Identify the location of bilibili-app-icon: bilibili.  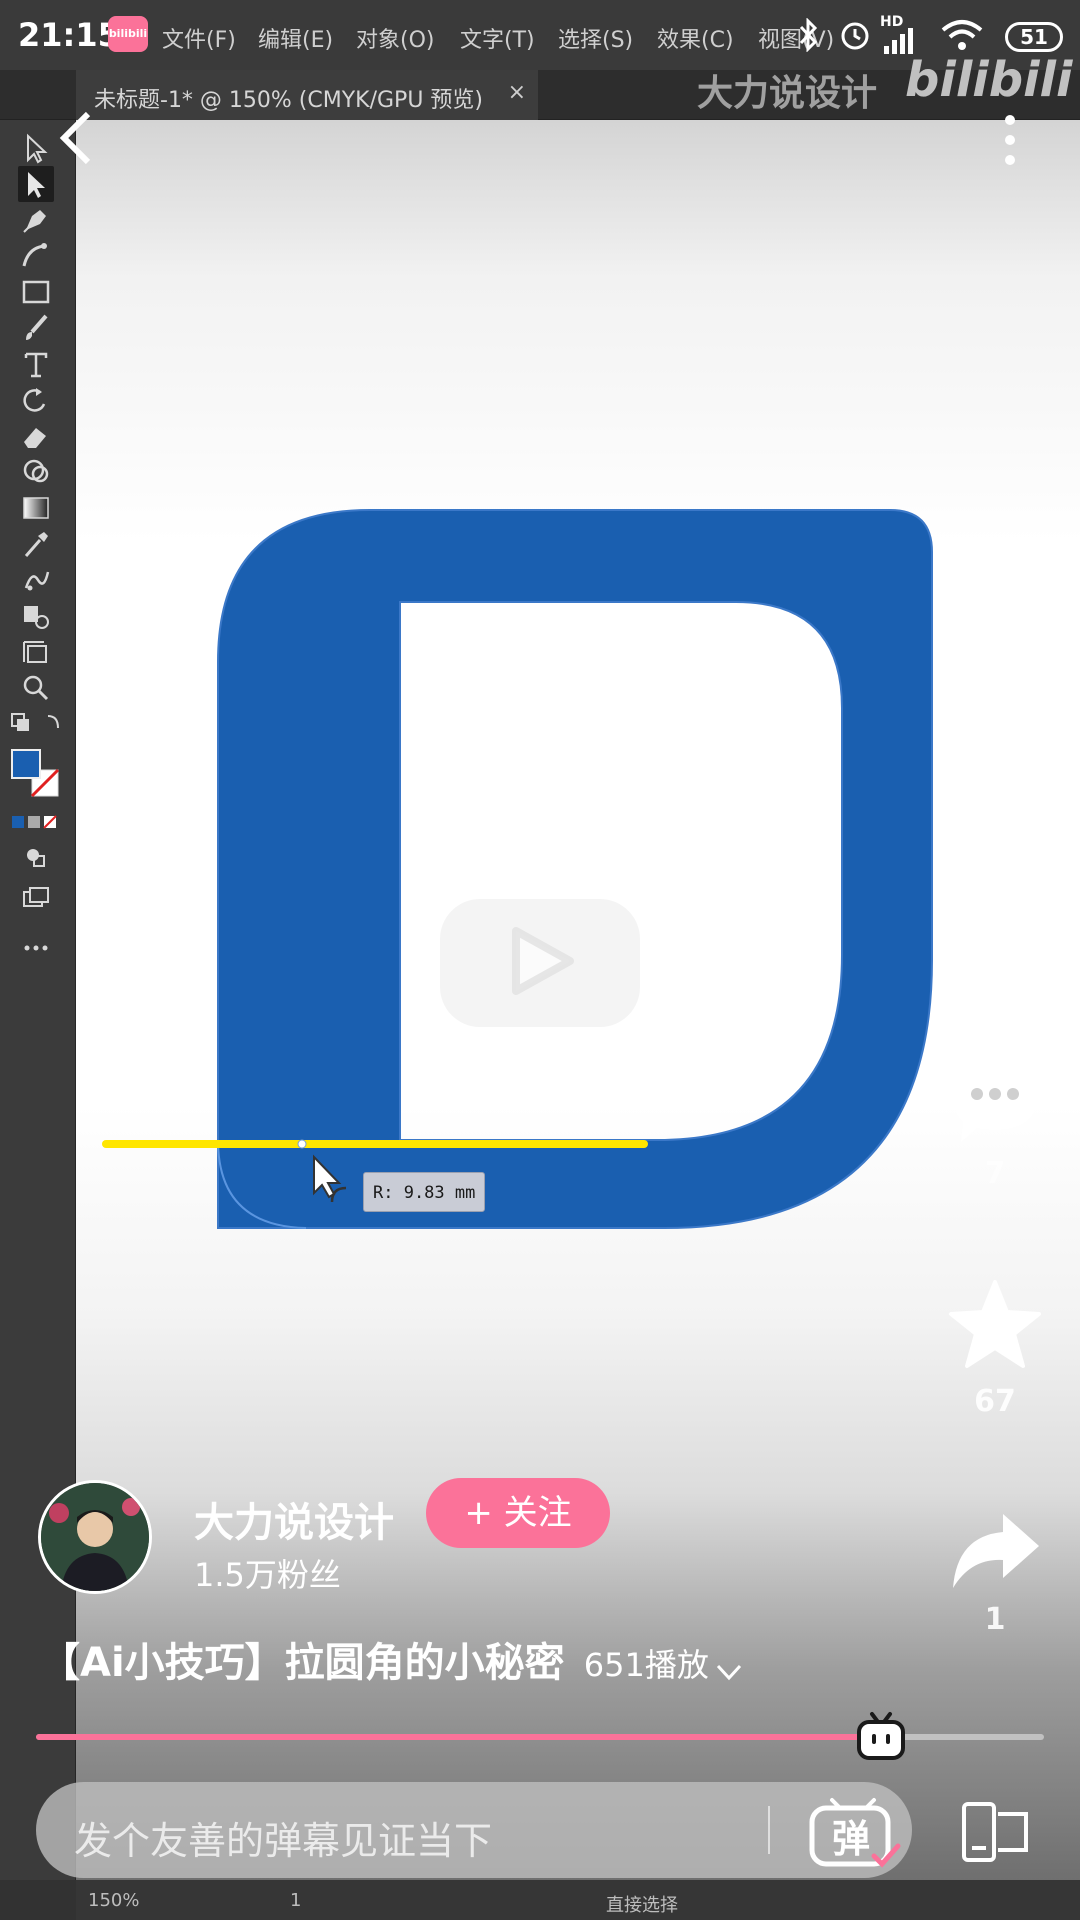
(128, 34).